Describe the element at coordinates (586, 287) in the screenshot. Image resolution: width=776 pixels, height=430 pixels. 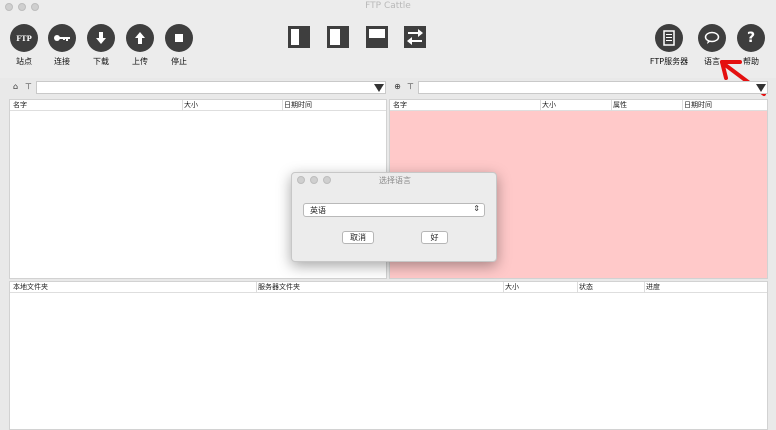
I see `queue-col-status: 状态` at that location.